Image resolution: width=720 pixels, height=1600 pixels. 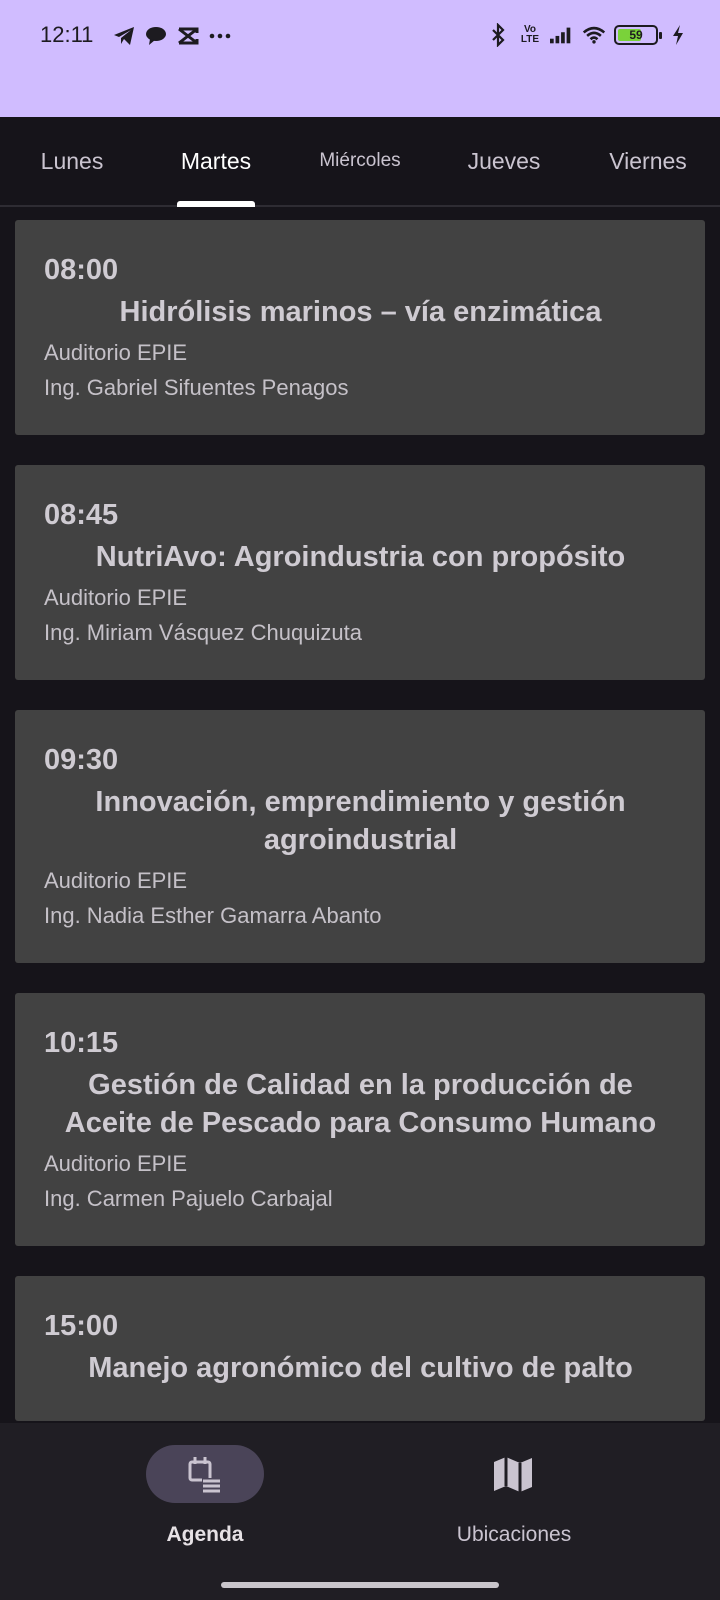 What do you see at coordinates (188, 36) in the screenshot?
I see `capcut-icon` at bounding box center [188, 36].